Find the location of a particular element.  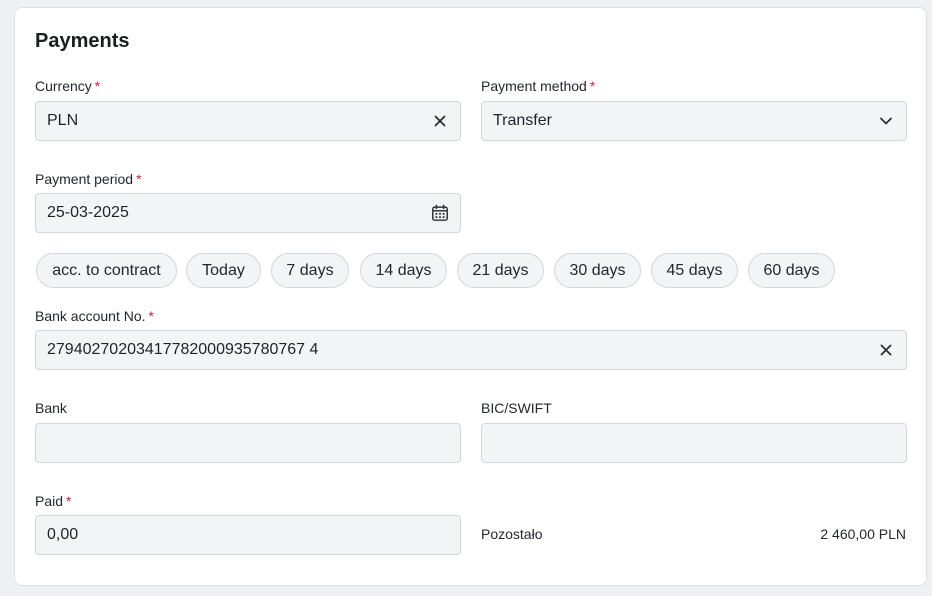

payment-period-value: 25-03-2025 is located at coordinates (88, 212).